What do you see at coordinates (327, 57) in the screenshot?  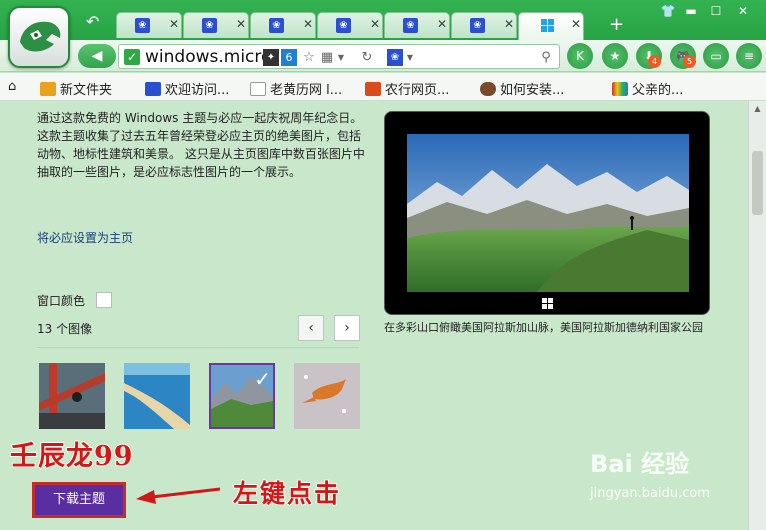 I see `qrcode-icon: ▦` at bounding box center [327, 57].